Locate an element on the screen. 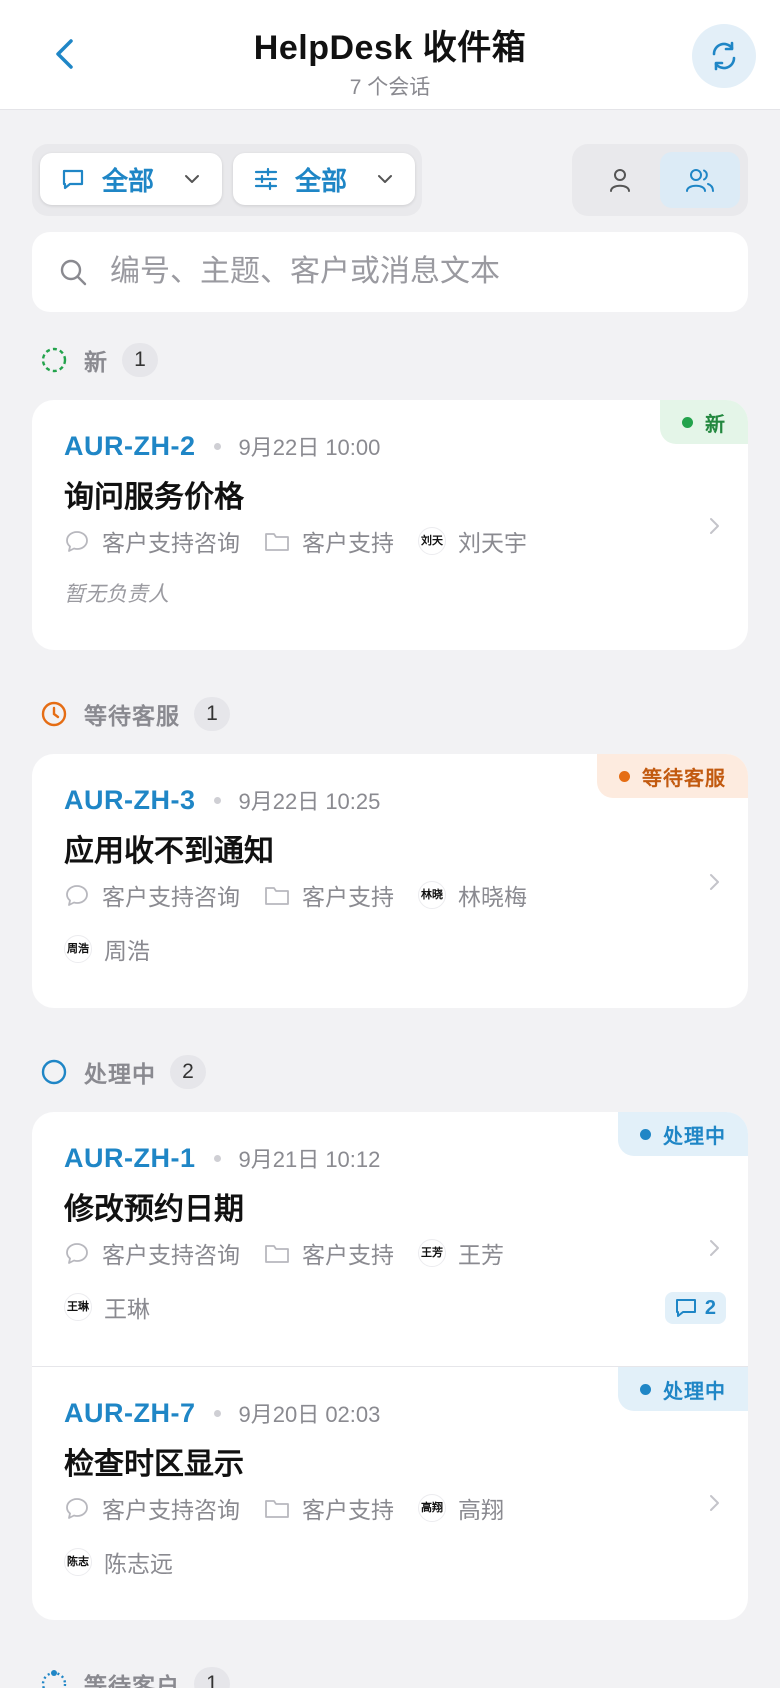 The height and width of the screenshot is (1688, 780). ticket-subject: 应用收不到通知 is located at coordinates (169, 851).